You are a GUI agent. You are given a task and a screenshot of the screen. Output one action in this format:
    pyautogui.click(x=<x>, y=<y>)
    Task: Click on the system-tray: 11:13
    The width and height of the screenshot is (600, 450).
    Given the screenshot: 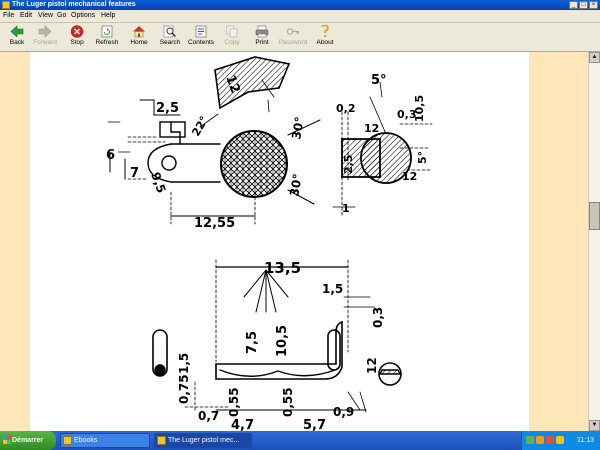 What is the action you would take?
    pyautogui.click(x=560, y=440)
    